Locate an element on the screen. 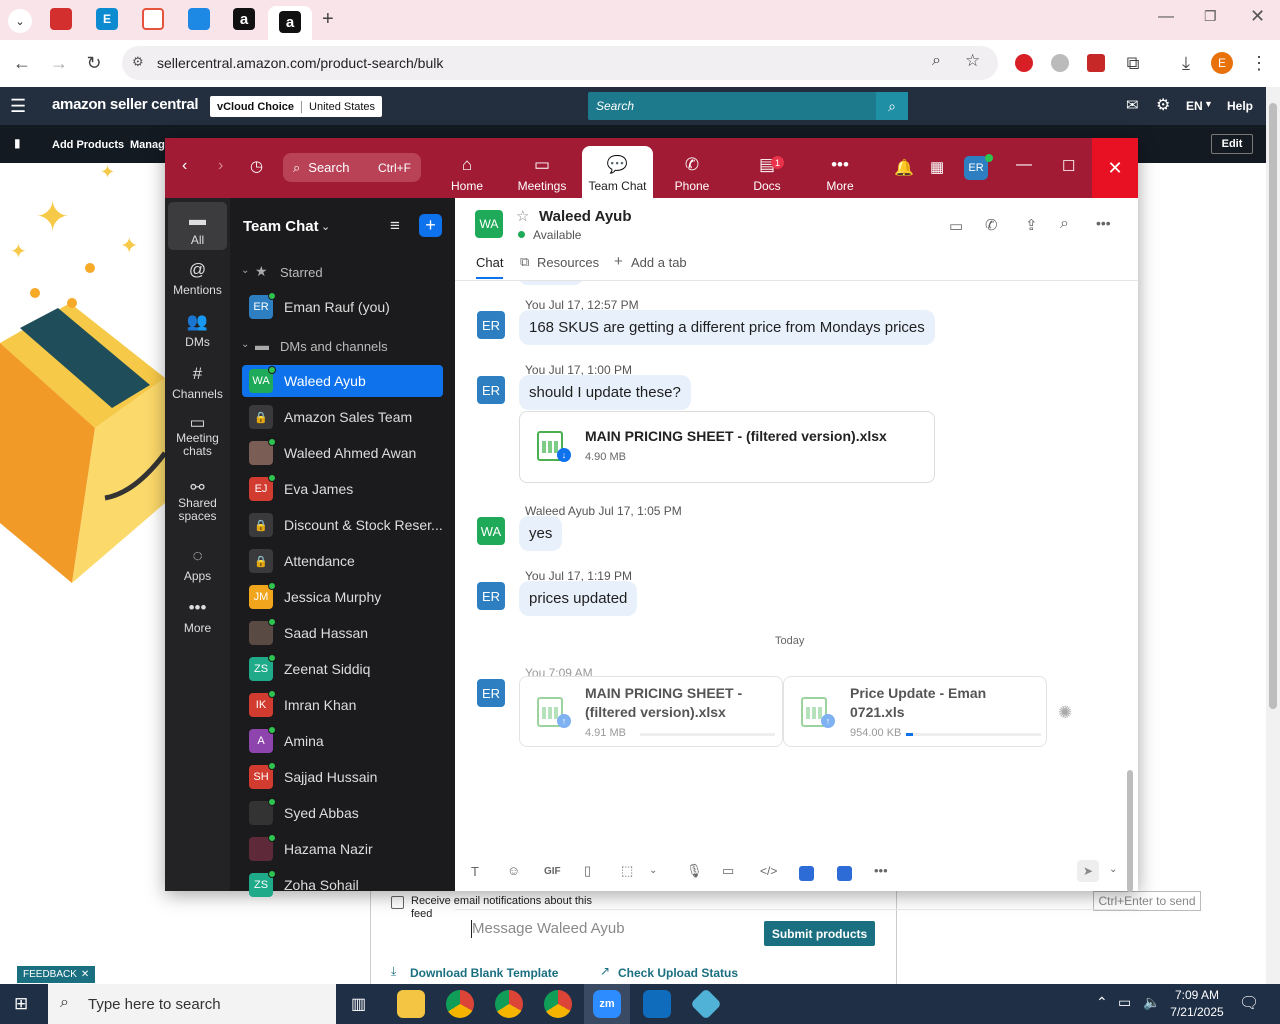  sidebar-item-contact: ZS Zoha Sohail is located at coordinates (342, 885).